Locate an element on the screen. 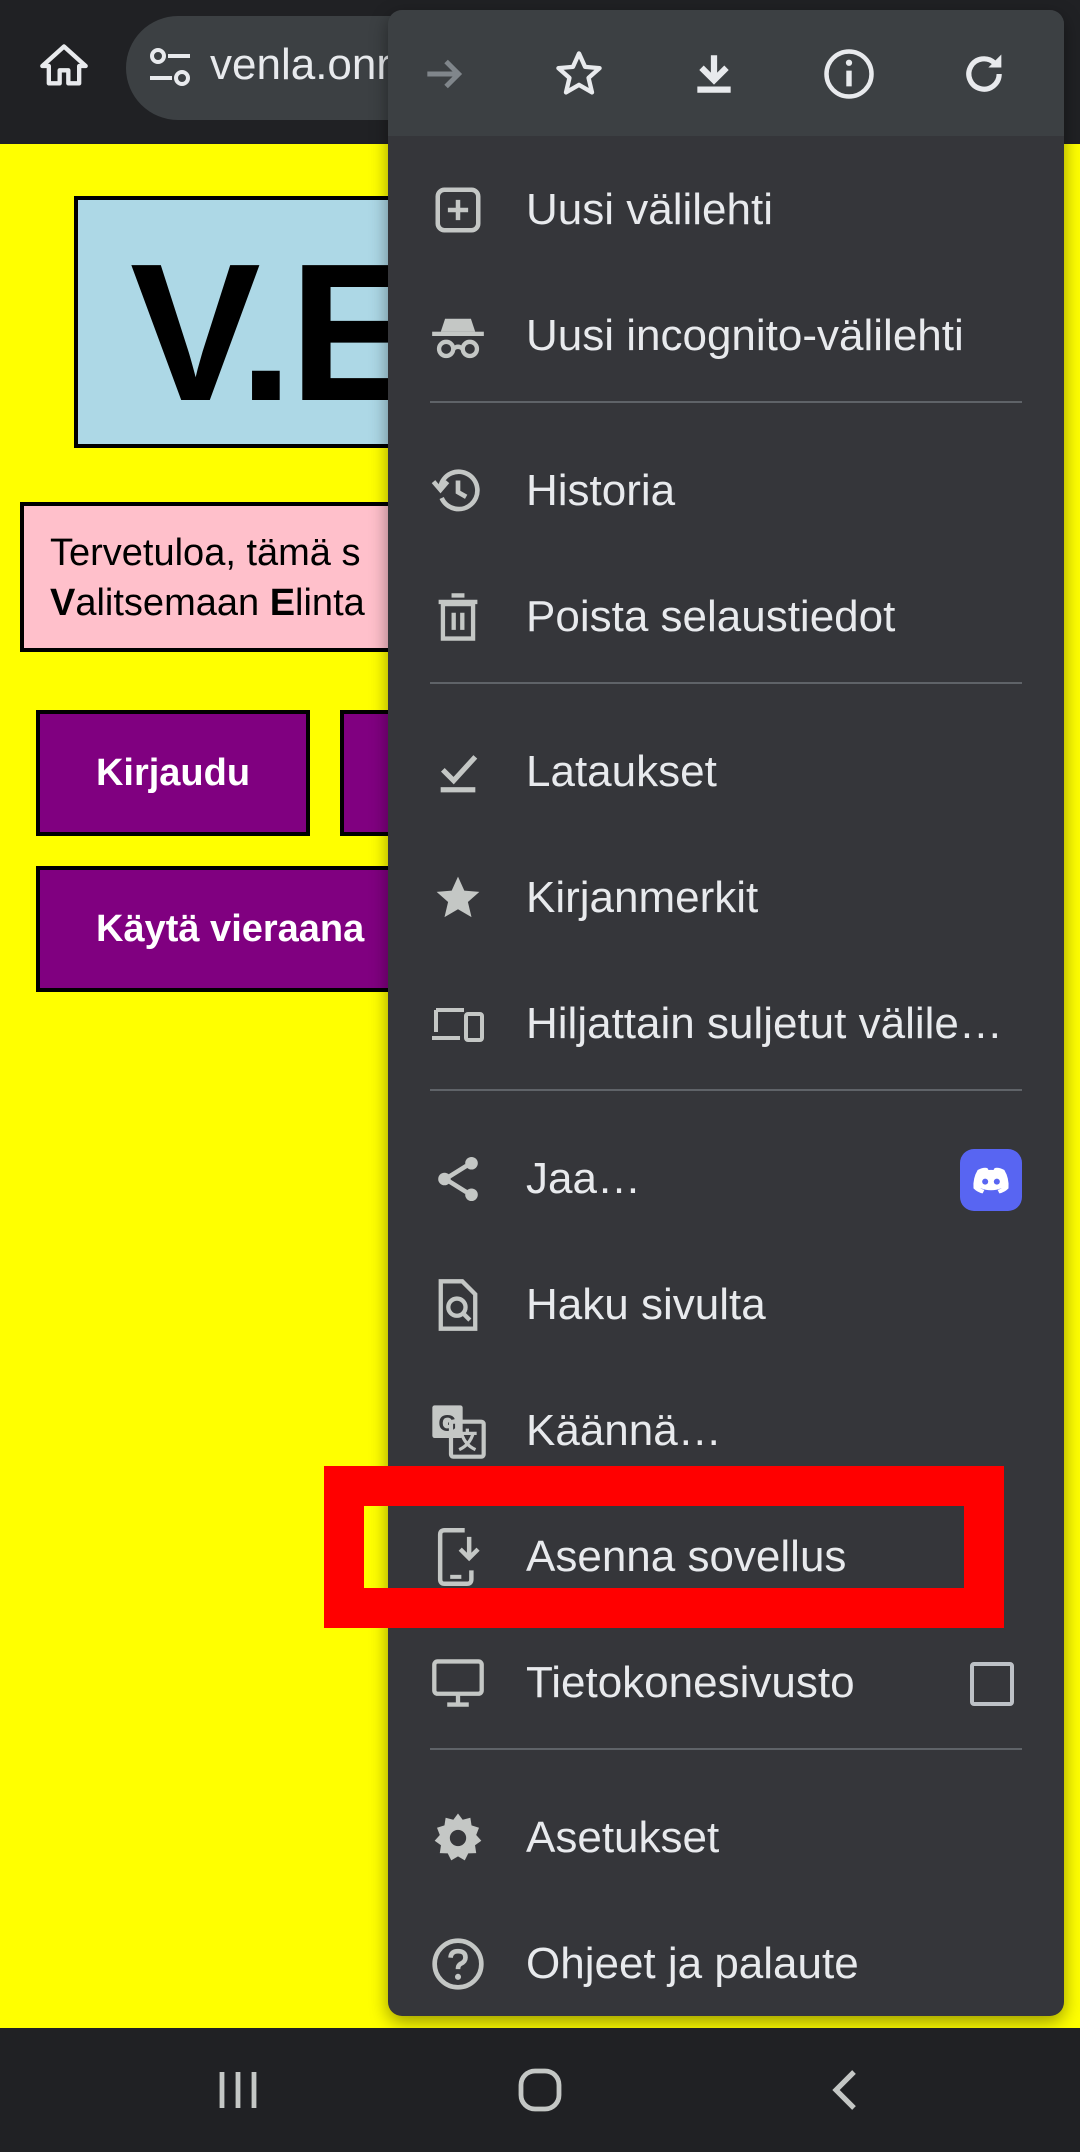 The height and width of the screenshot is (2152, 1080). history-icon is located at coordinates (458, 491).